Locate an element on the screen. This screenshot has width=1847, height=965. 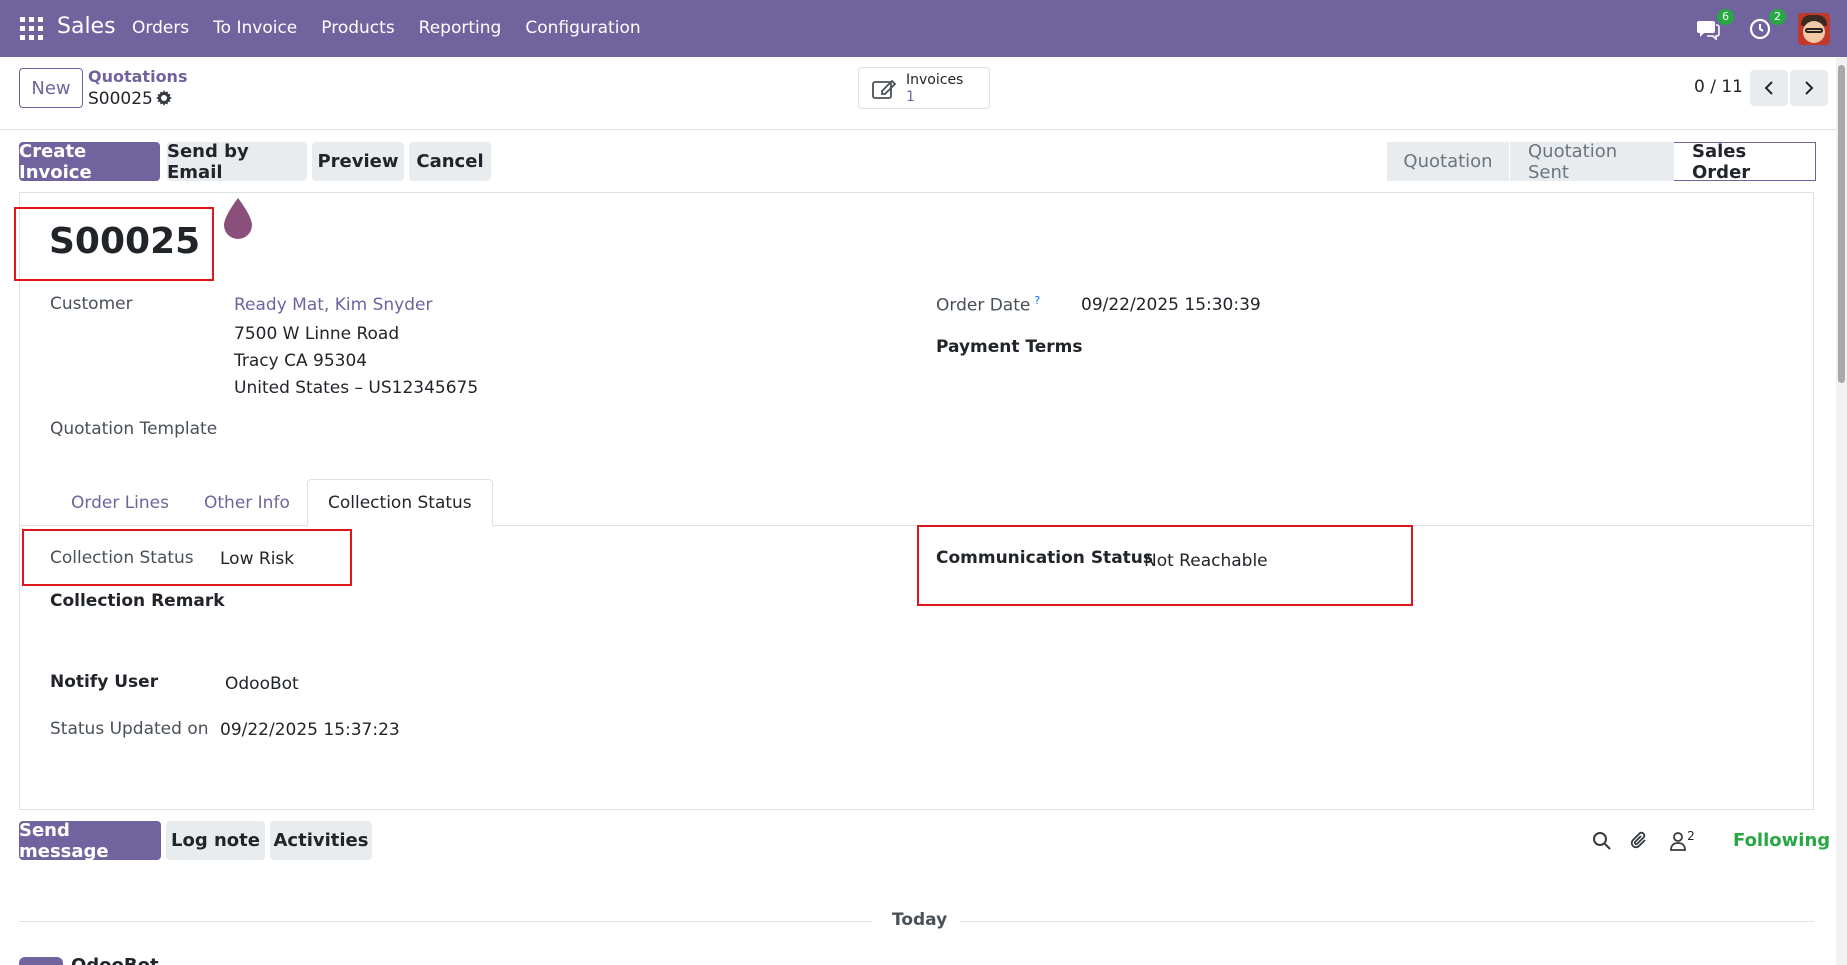
chevron-left-icon is located at coordinates (1768, 88).